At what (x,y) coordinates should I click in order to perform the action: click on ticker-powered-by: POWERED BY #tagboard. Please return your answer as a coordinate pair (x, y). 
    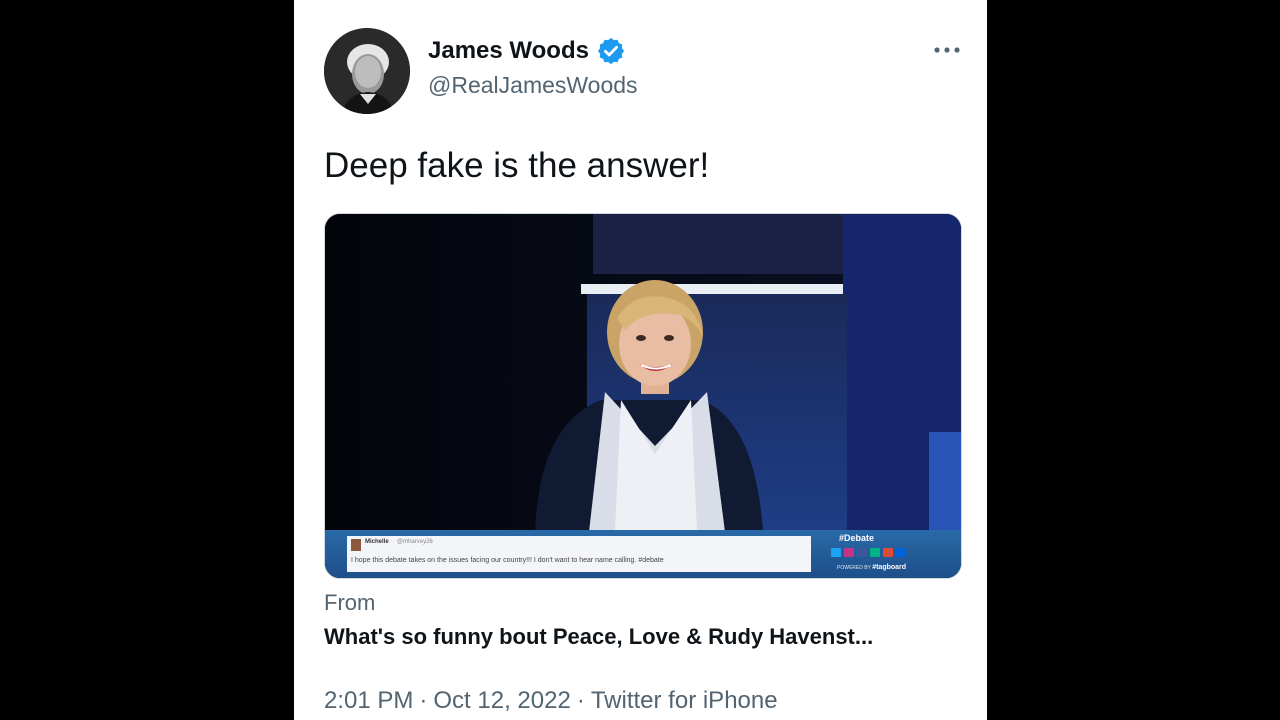
    Looking at the image, I should click on (871, 567).